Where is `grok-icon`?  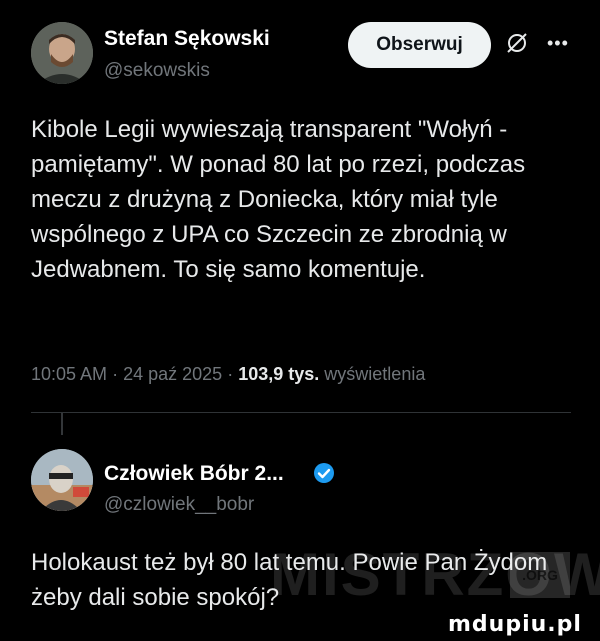
grok-icon is located at coordinates (517, 43).